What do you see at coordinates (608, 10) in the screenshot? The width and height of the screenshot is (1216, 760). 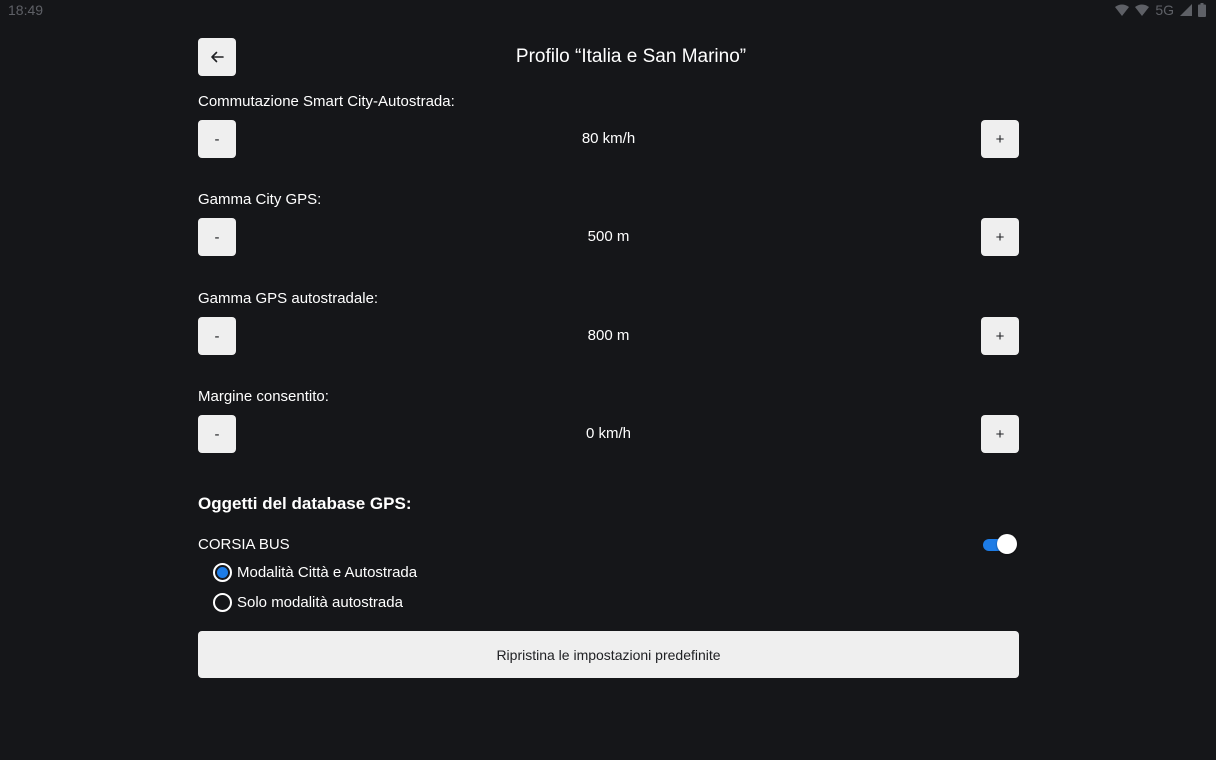 I see `status-bar: 18:49 5G` at bounding box center [608, 10].